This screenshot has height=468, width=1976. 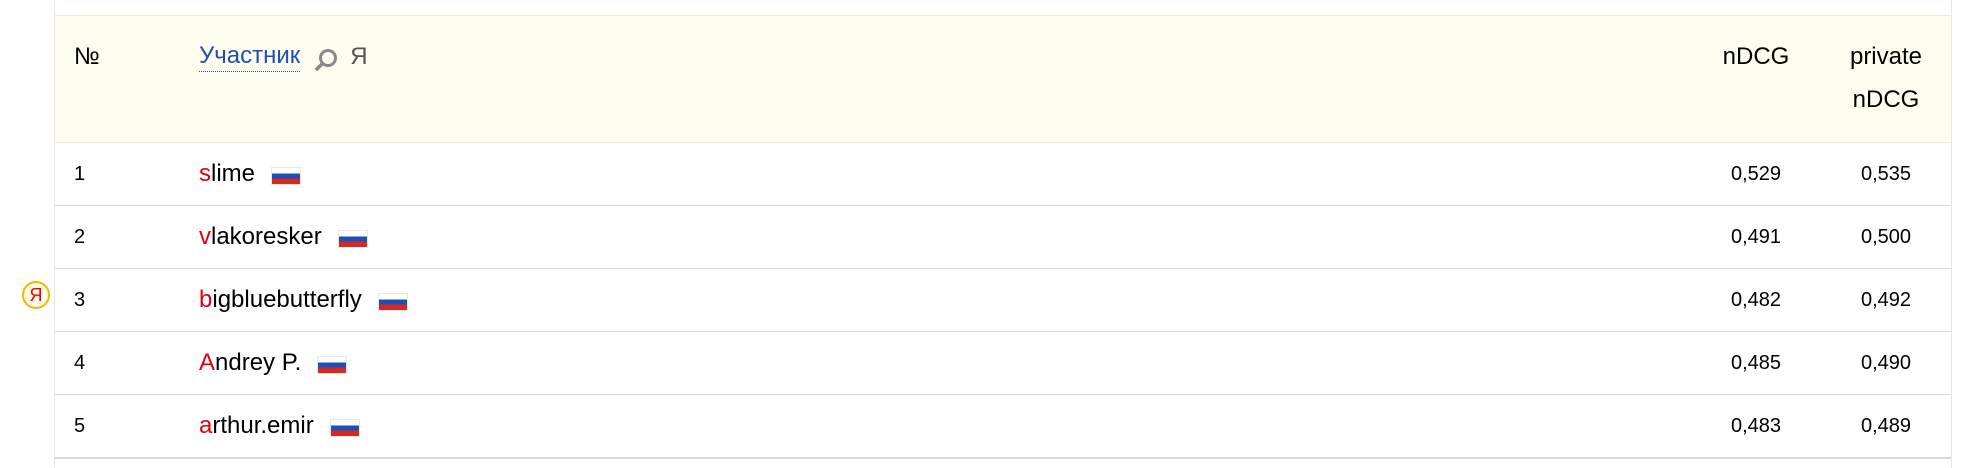 What do you see at coordinates (1886, 99) in the screenshot?
I see `header-private-line2: nDCG` at bounding box center [1886, 99].